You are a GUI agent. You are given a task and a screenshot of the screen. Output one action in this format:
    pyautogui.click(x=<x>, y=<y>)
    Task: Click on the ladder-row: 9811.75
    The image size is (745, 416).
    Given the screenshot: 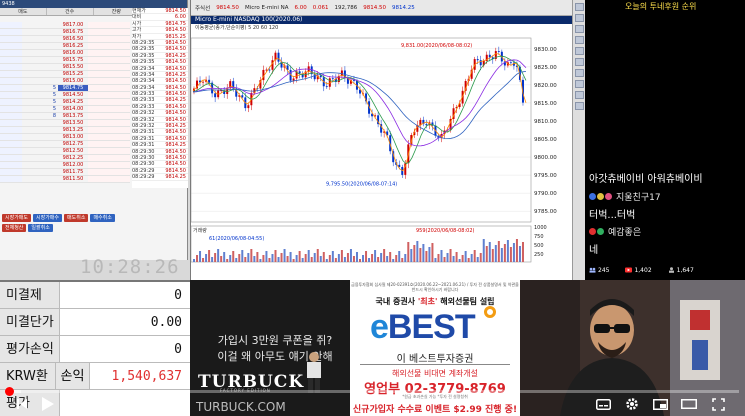 What is the action you would take?
    pyautogui.click(x=65, y=172)
    